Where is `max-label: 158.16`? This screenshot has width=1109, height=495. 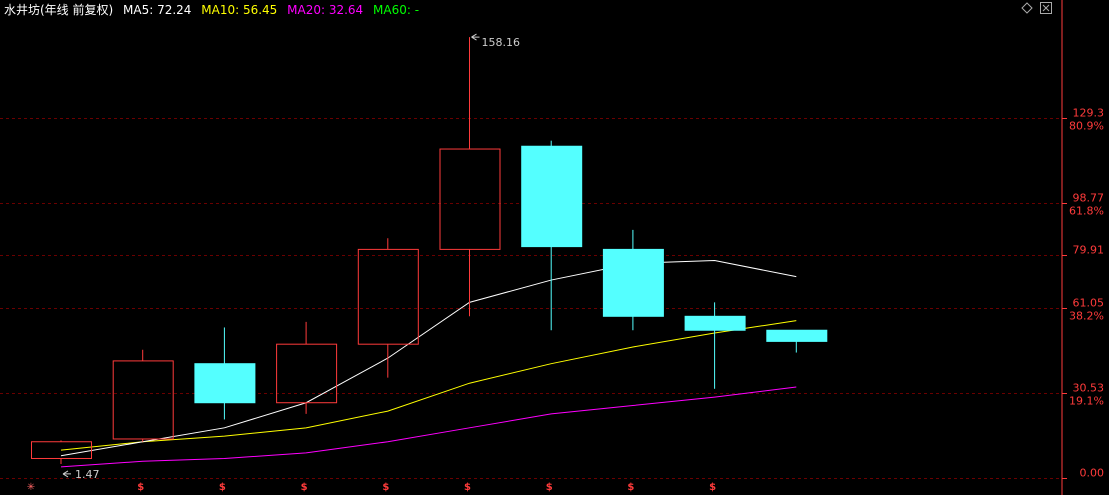
max-label: 158.16 is located at coordinates (501, 42).